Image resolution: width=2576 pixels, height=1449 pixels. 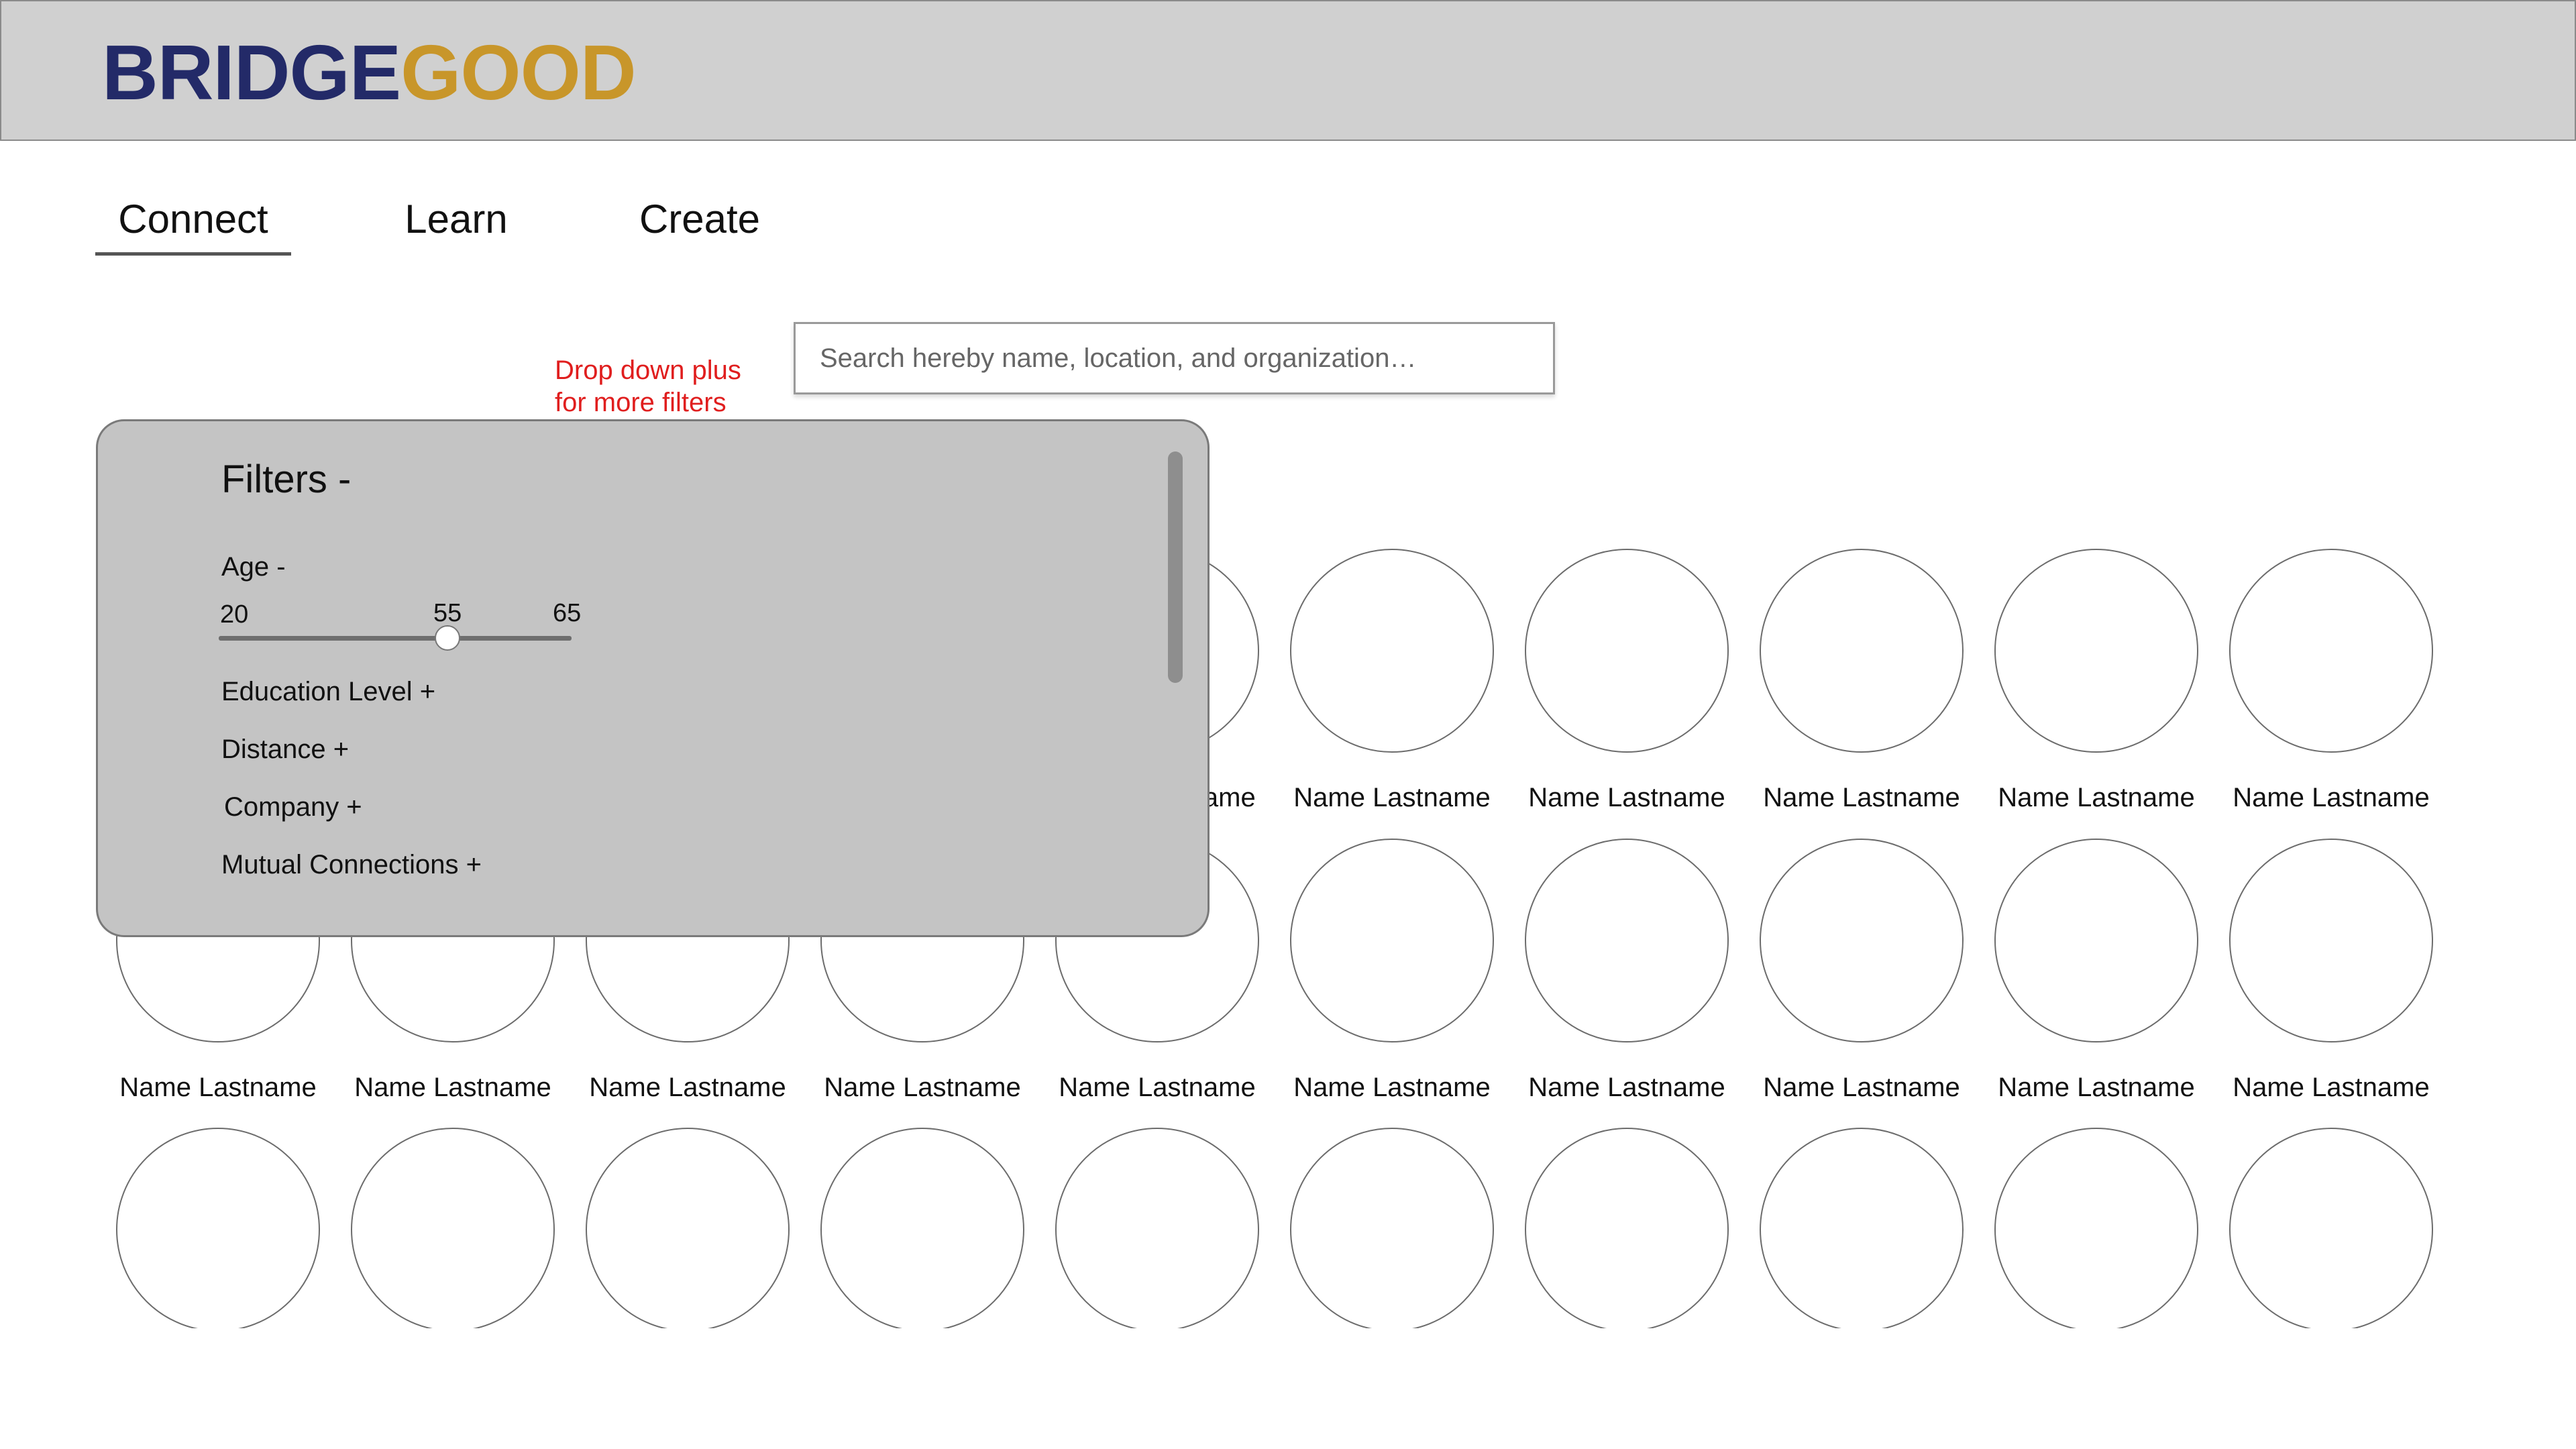 I want to click on annotation-line-1: Drop down plus, so click(x=648, y=370).